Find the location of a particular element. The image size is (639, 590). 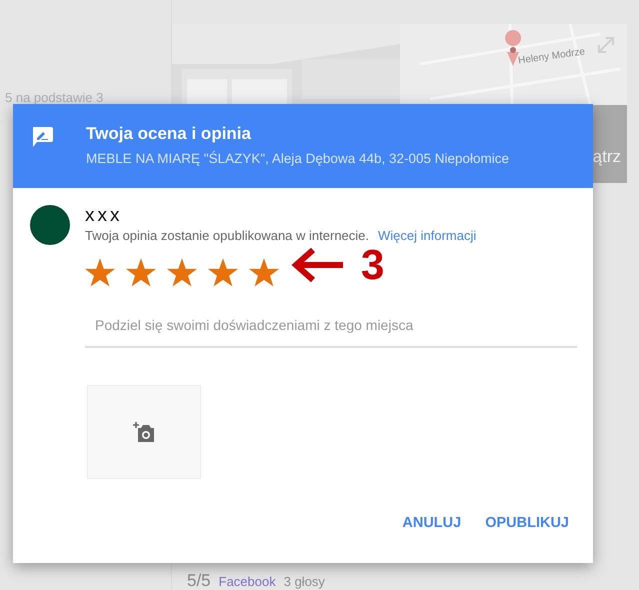

arrow-icon is located at coordinates (318, 265).